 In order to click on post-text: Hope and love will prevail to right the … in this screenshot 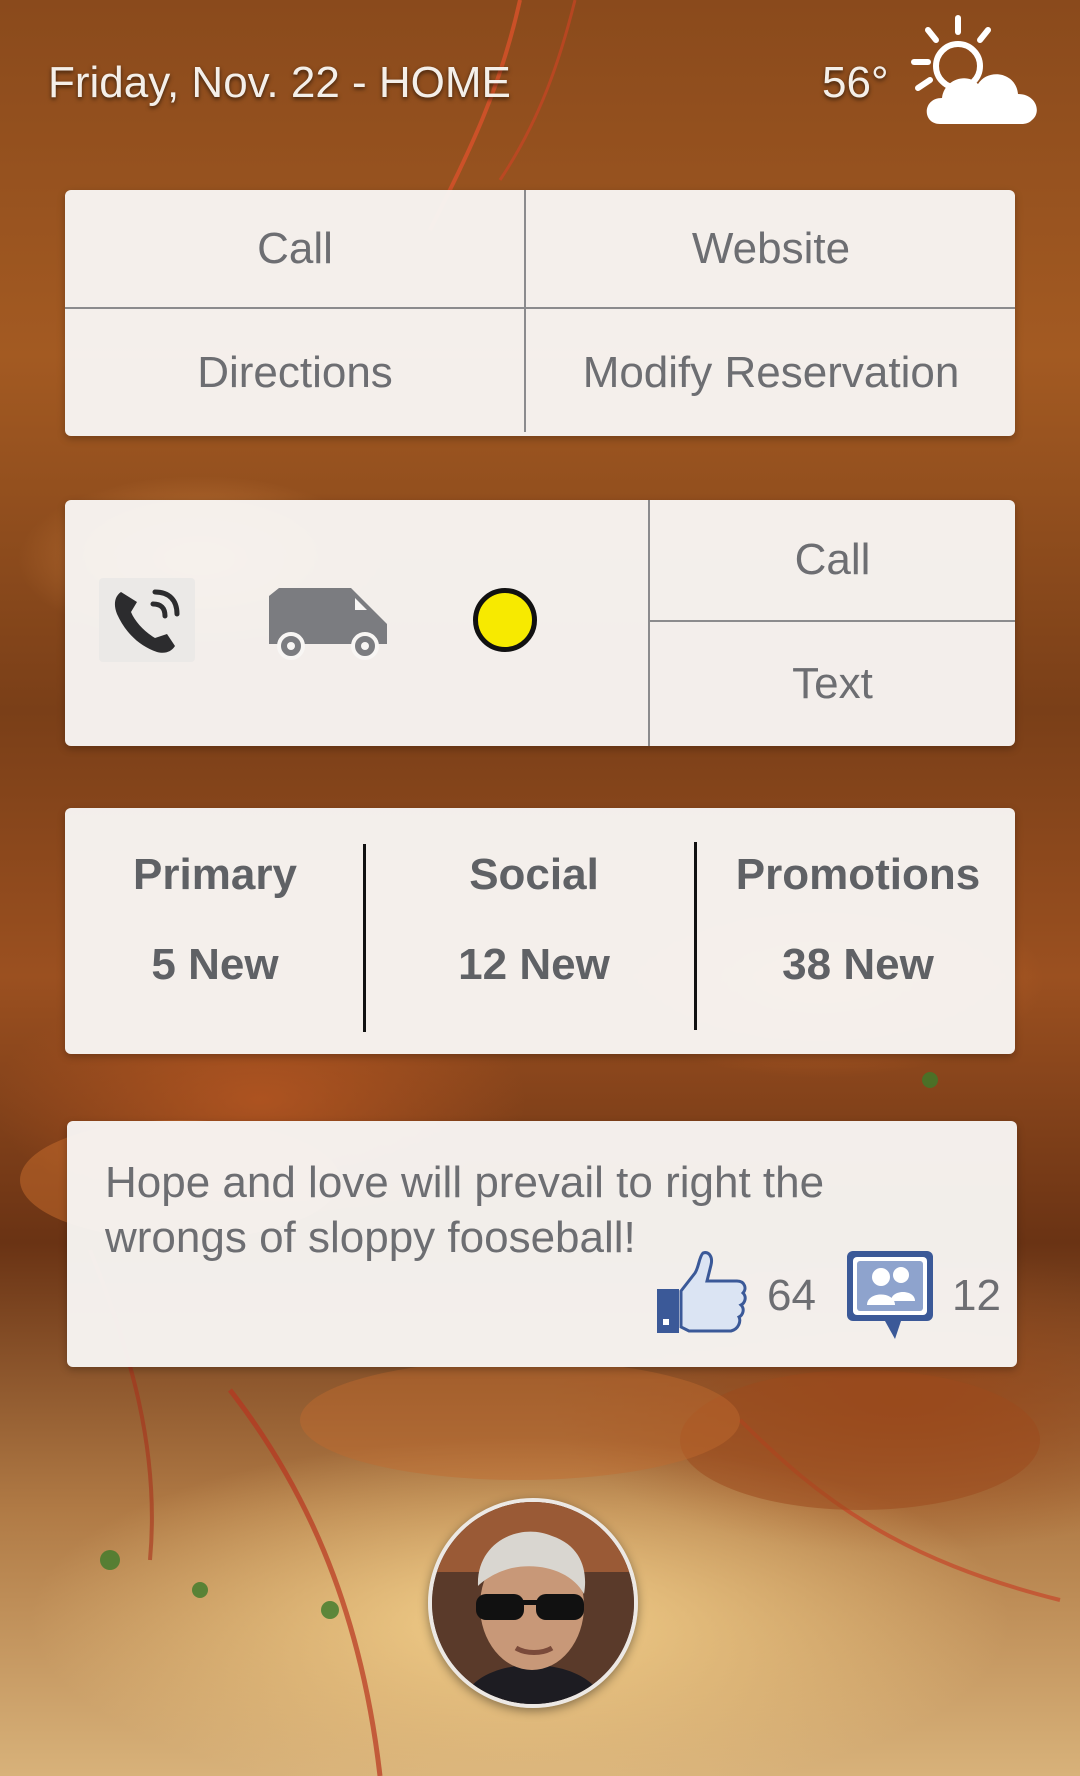, I will do `click(465, 1210)`.